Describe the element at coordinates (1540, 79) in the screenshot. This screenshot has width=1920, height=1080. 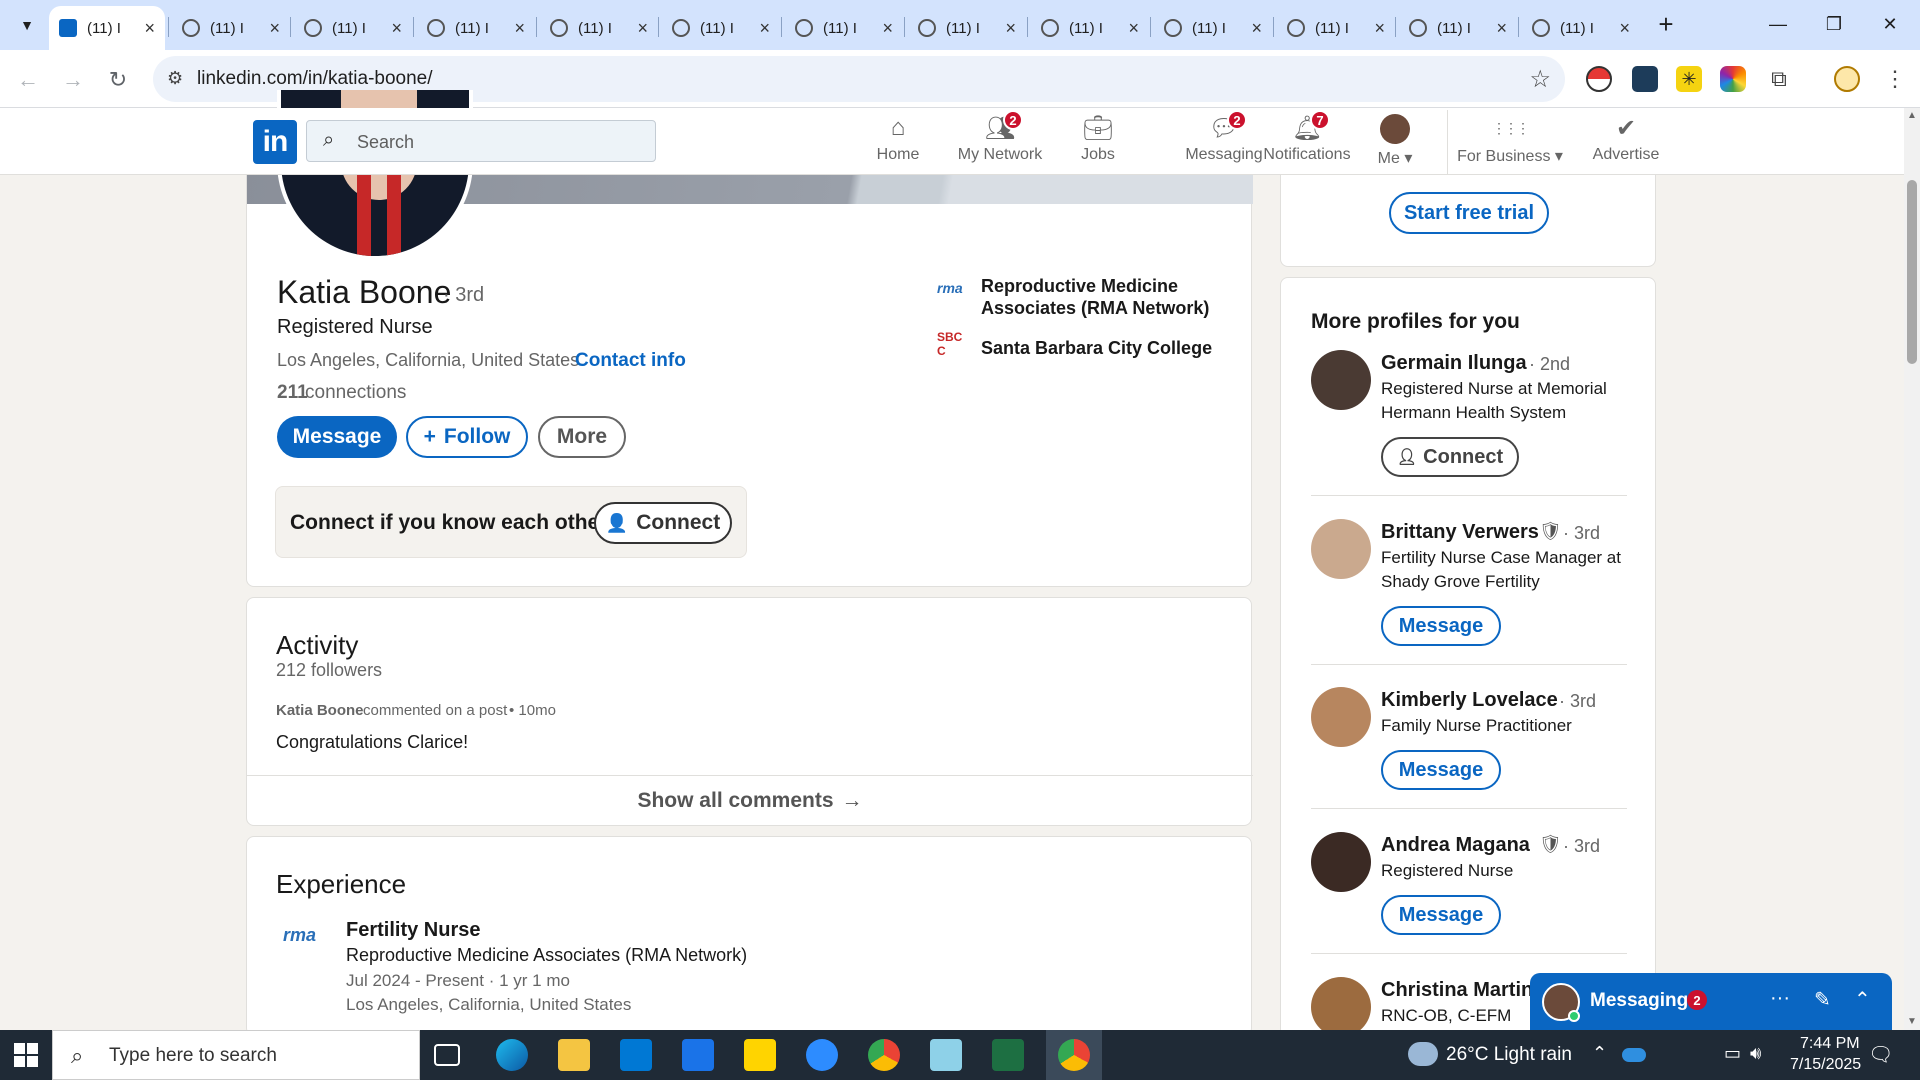
I see `bookmark-star-icon: ☆` at that location.